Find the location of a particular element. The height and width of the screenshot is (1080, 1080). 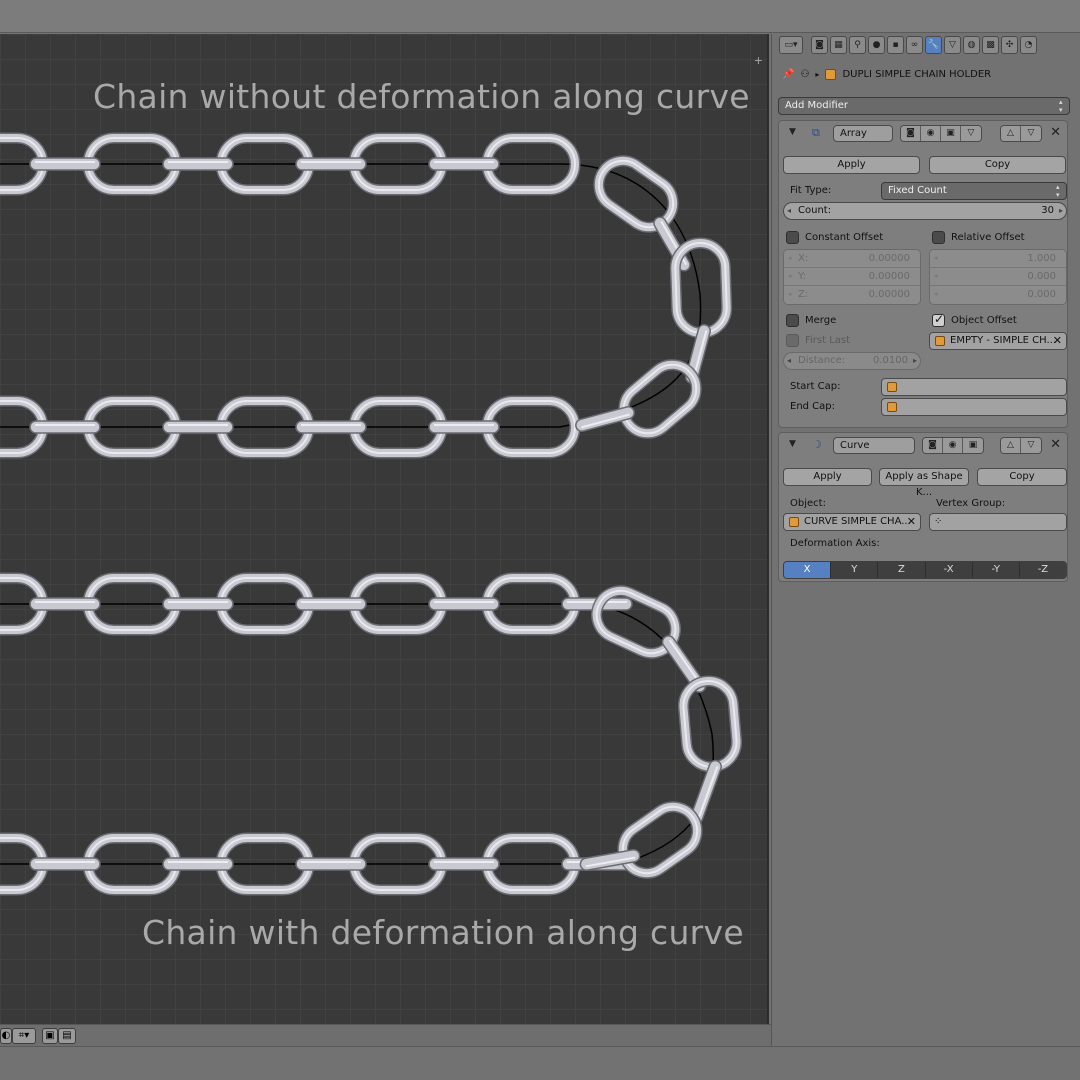

relative-x-field: ◂ 1.000 is located at coordinates (998, 259).